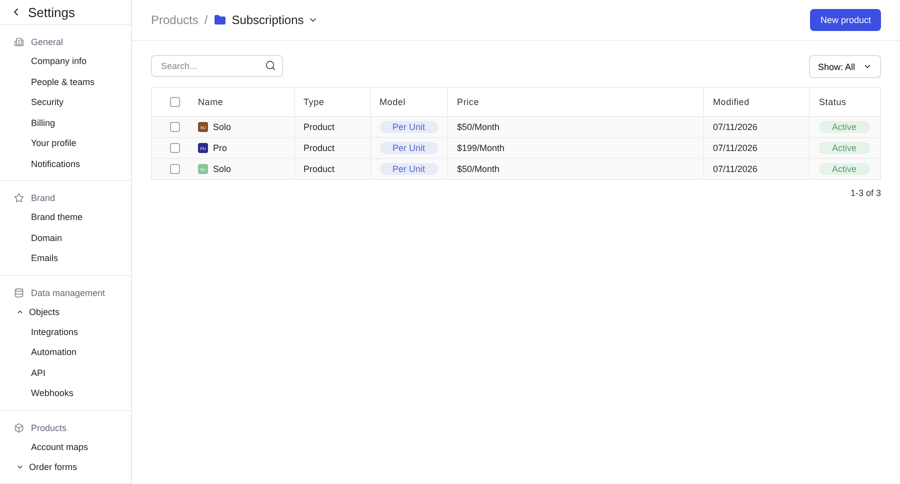  I want to click on sidebar-item: Integrations, so click(65, 332).